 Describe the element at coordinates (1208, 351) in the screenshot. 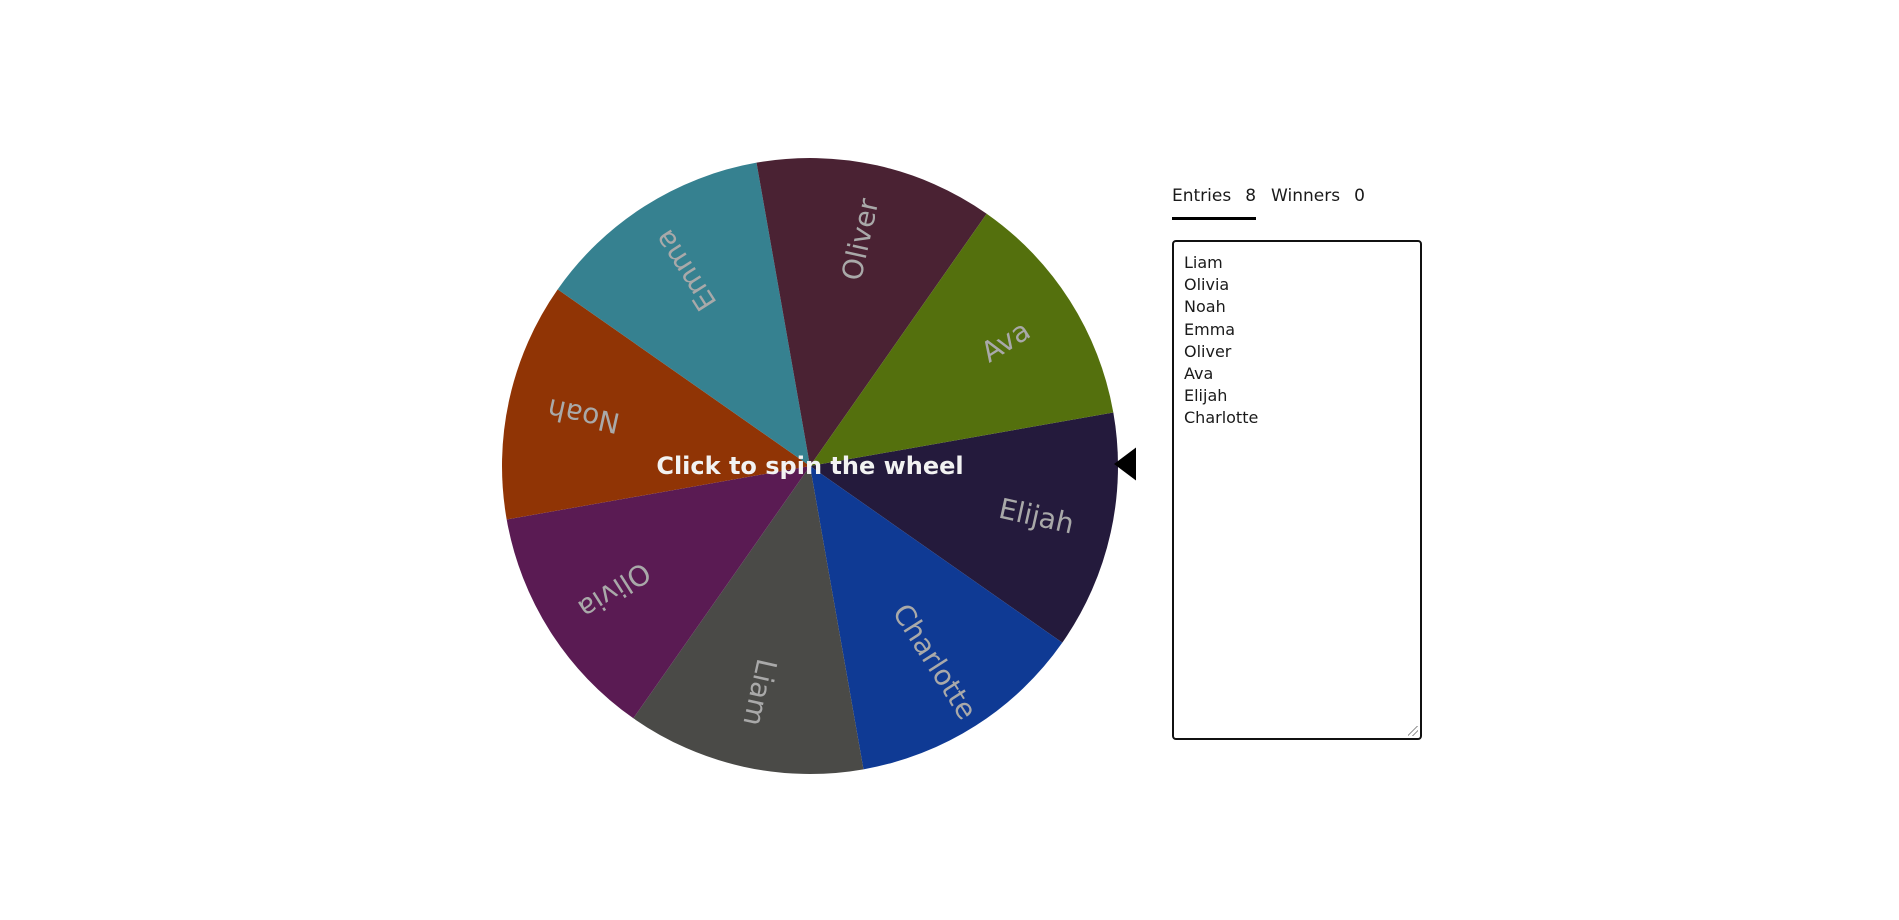

I see `entry-line: Oliver` at that location.